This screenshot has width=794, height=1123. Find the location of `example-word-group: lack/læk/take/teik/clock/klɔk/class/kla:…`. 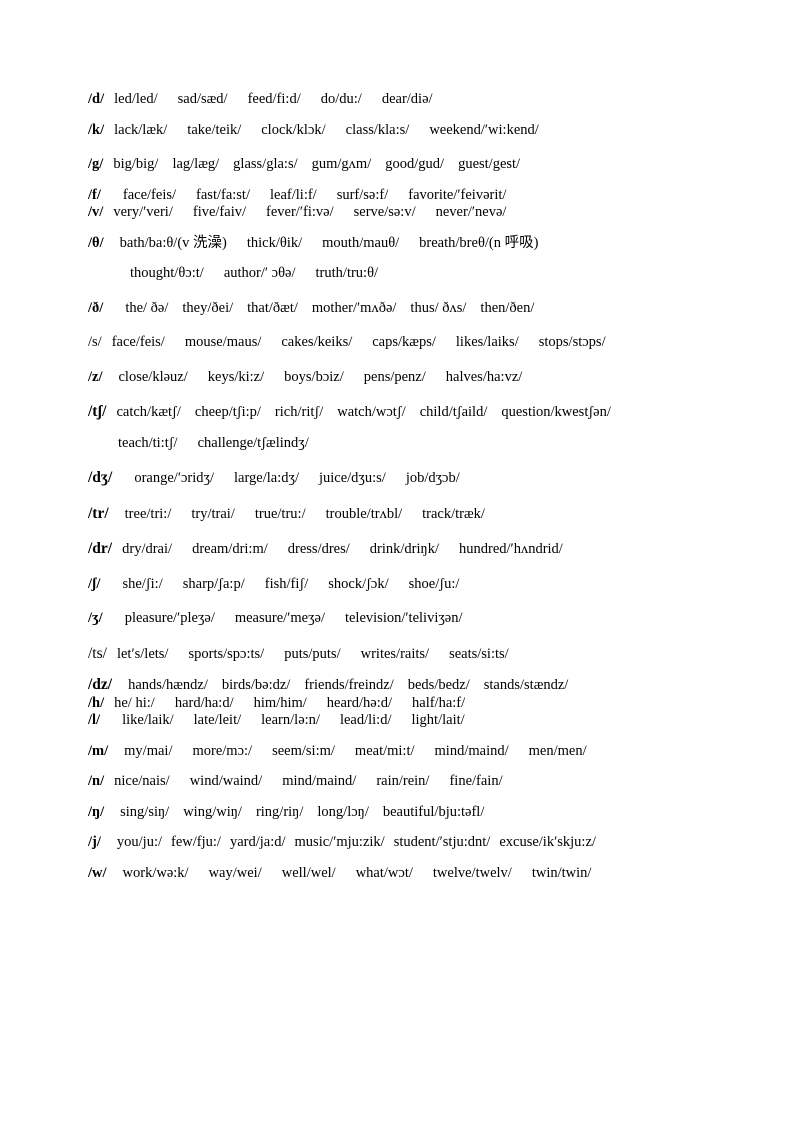

example-word-group: lack/læk/take/teik/clock/klɔk/class/kla:… is located at coordinates (321, 129).